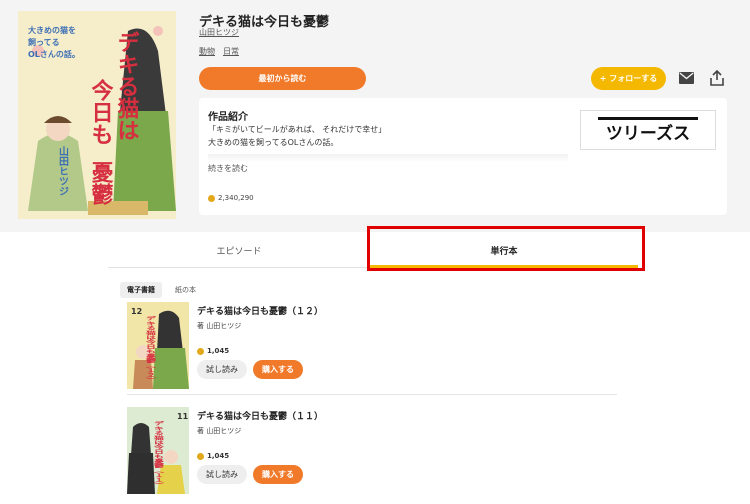  I want to click on cover-art: デキる猫は 今日も 憂鬱 大きめの猫を 飼ってる OLさんの話。 山田ヒツジ, so click(97, 115).